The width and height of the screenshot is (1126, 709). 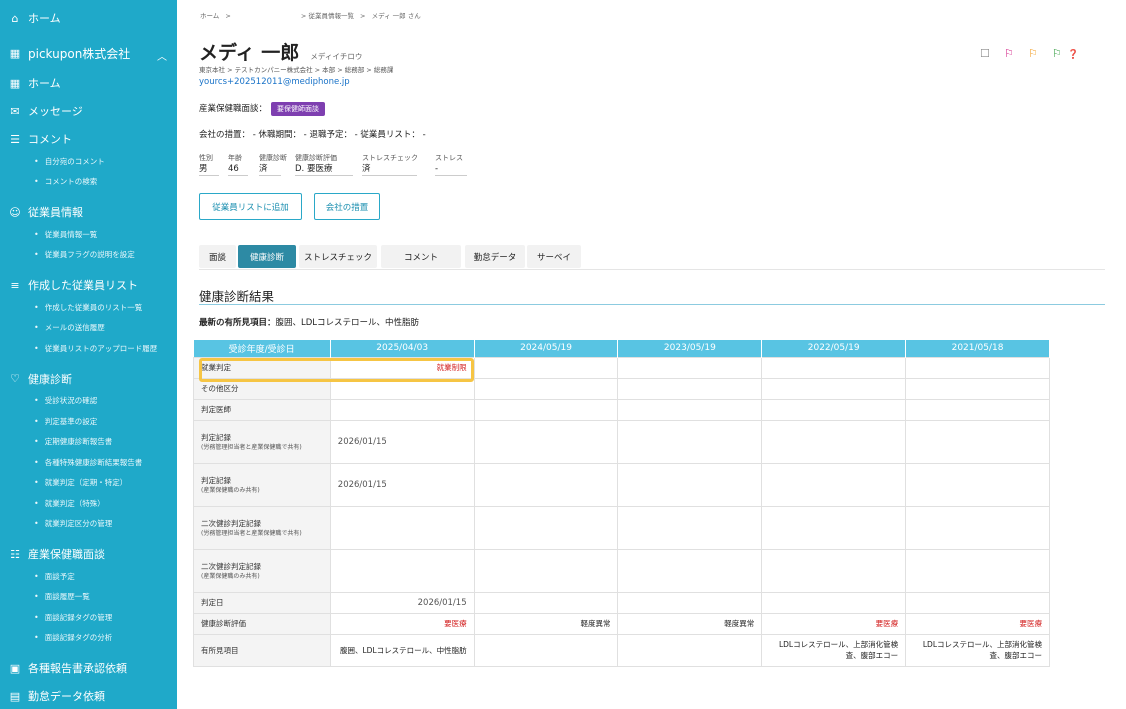 I want to click on company-measure-button: 会社の措置, so click(x=347, y=206).